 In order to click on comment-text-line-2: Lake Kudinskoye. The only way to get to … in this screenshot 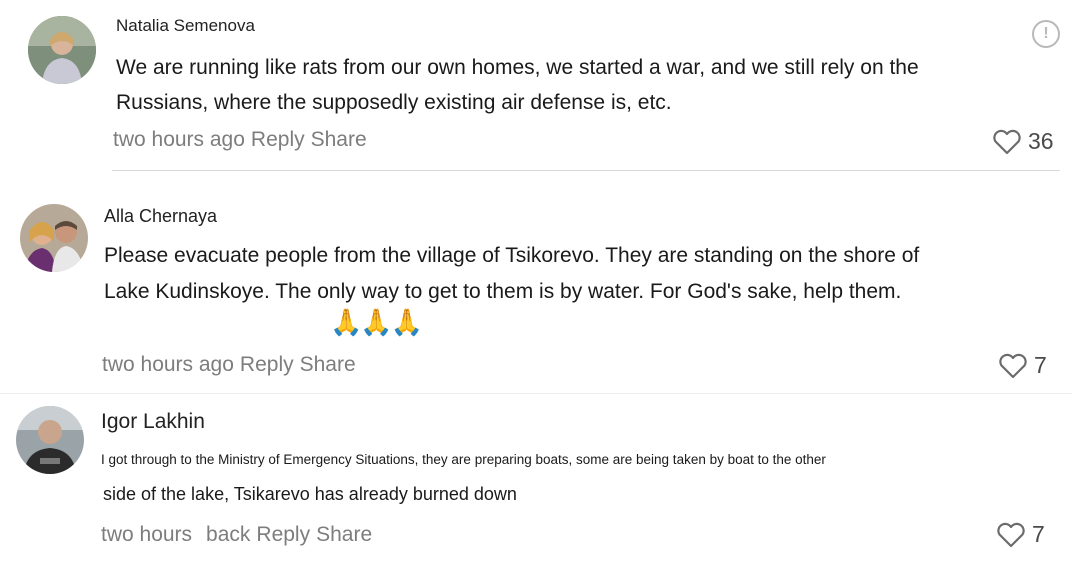, I will do `click(503, 291)`.